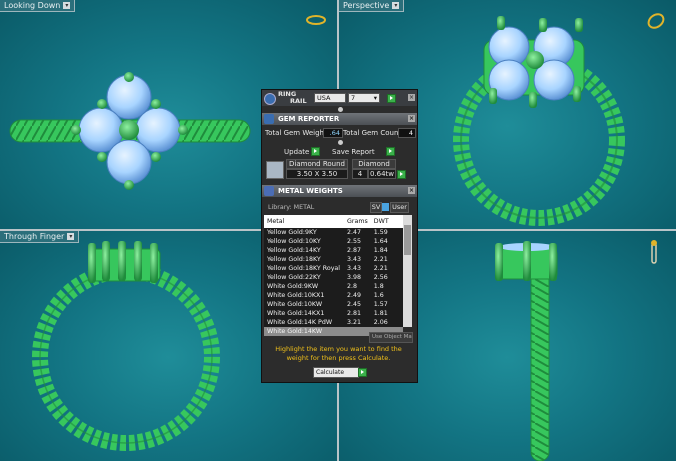  I want to click on total-gem-weight-label: Total Gem Weight, so click(296, 133).